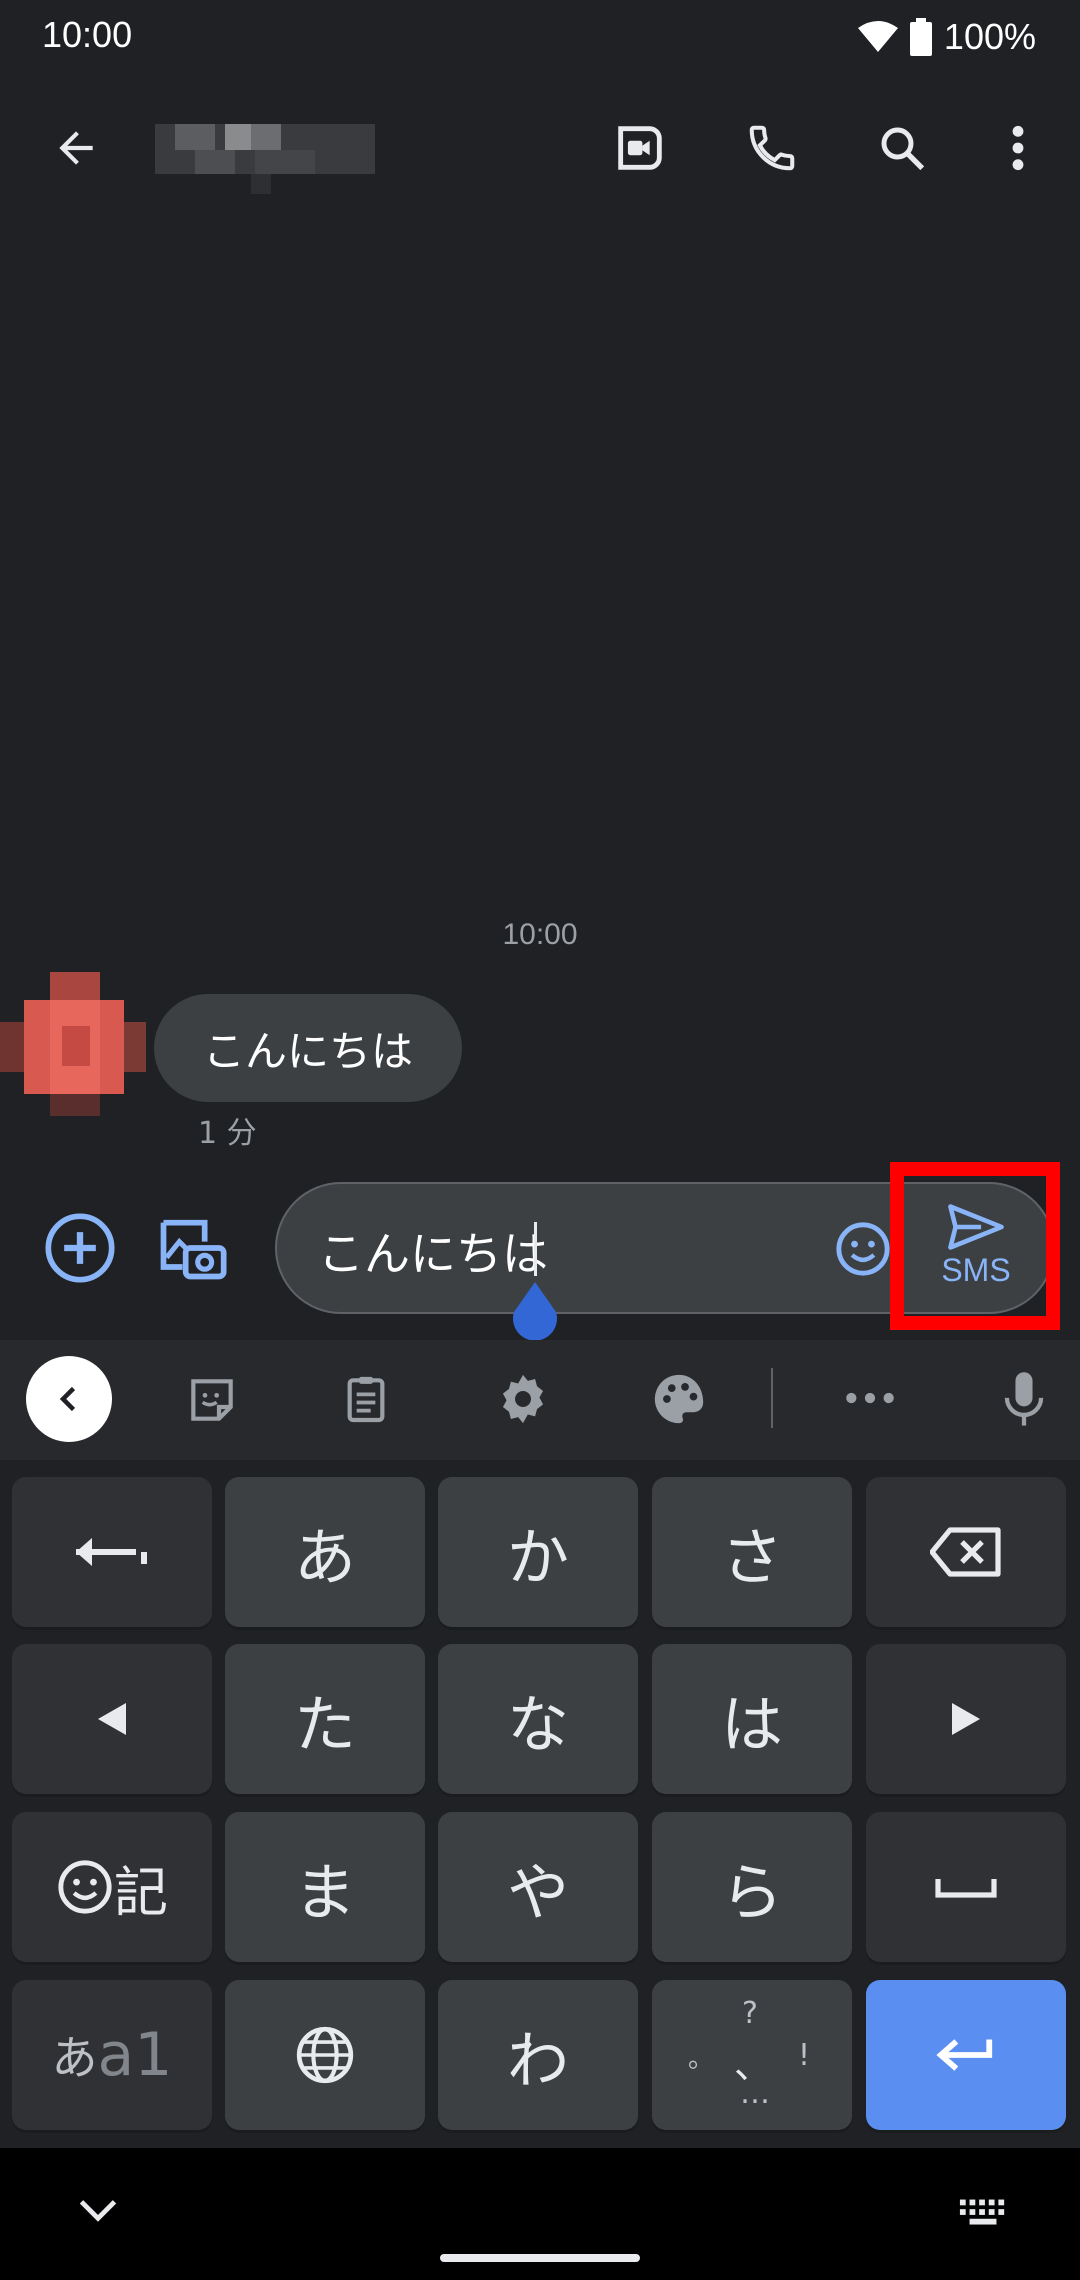 This screenshot has height=2280, width=1080. I want to click on cursor-handle, so click(535, 1312).